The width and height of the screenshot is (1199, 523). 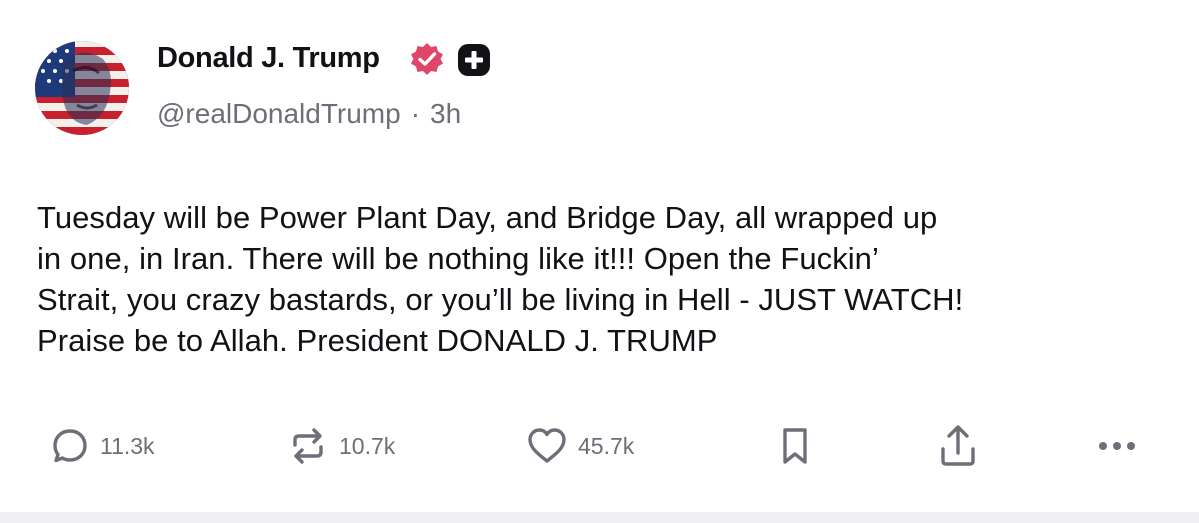 What do you see at coordinates (599, 517) in the screenshot?
I see `post-divider` at bounding box center [599, 517].